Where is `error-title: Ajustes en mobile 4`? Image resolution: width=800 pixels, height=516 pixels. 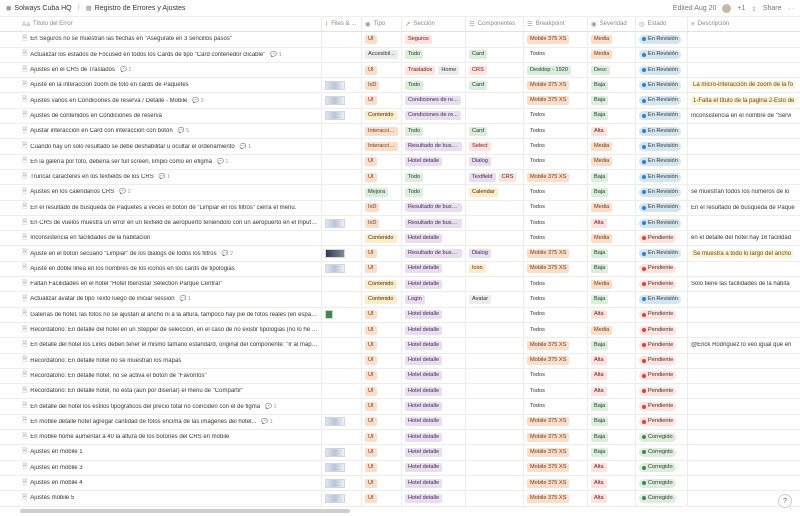
error-title: Ajustes en mobile 4 is located at coordinates (56, 483).